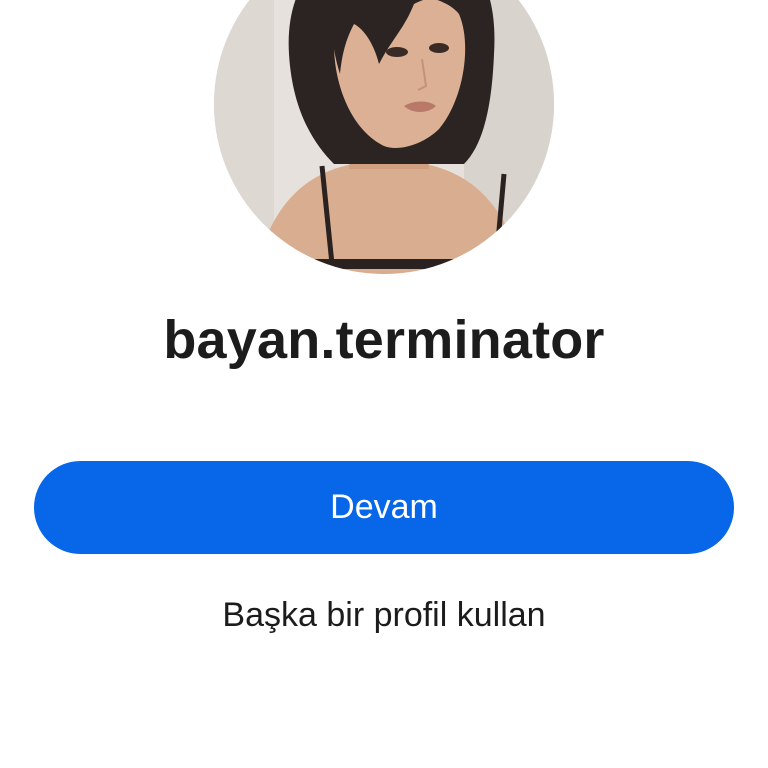 Image resolution: width=768 pixels, height=768 pixels. What do you see at coordinates (384, 340) in the screenshot?
I see `profile-username: bayan.terminator` at bounding box center [384, 340].